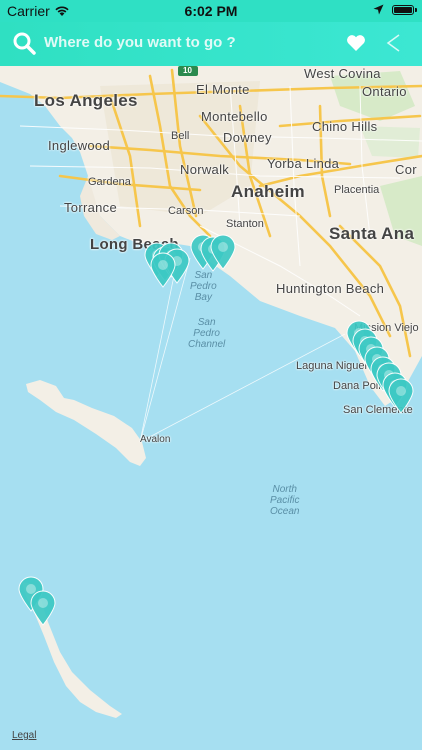 The image size is (422, 750). I want to click on water-label-line: North, so click(284, 489).